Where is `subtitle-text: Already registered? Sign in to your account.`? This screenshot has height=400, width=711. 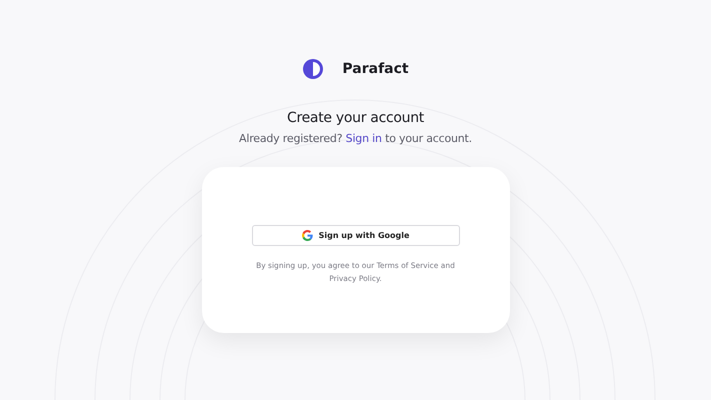 subtitle-text: Already registered? Sign in to your account. is located at coordinates (355, 138).